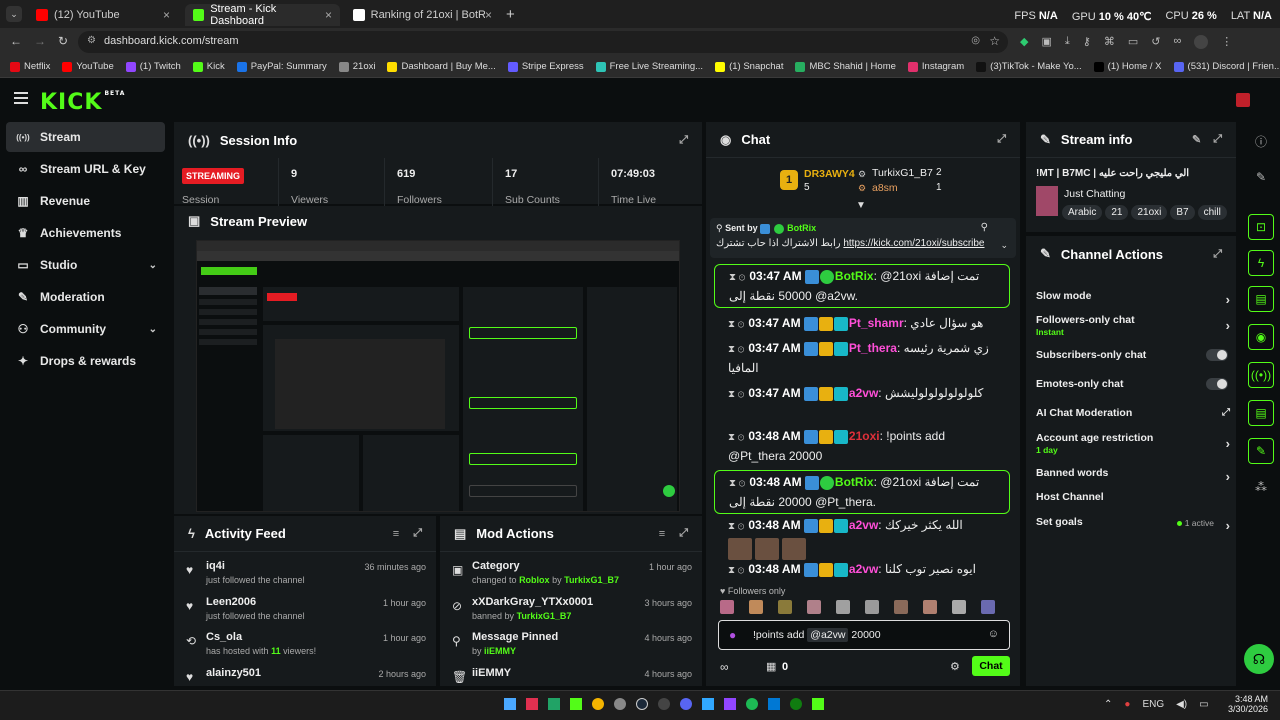 The height and width of the screenshot is (720, 1280). What do you see at coordinates (1261, 177) in the screenshot?
I see `edit-icon: ✎` at bounding box center [1261, 177].